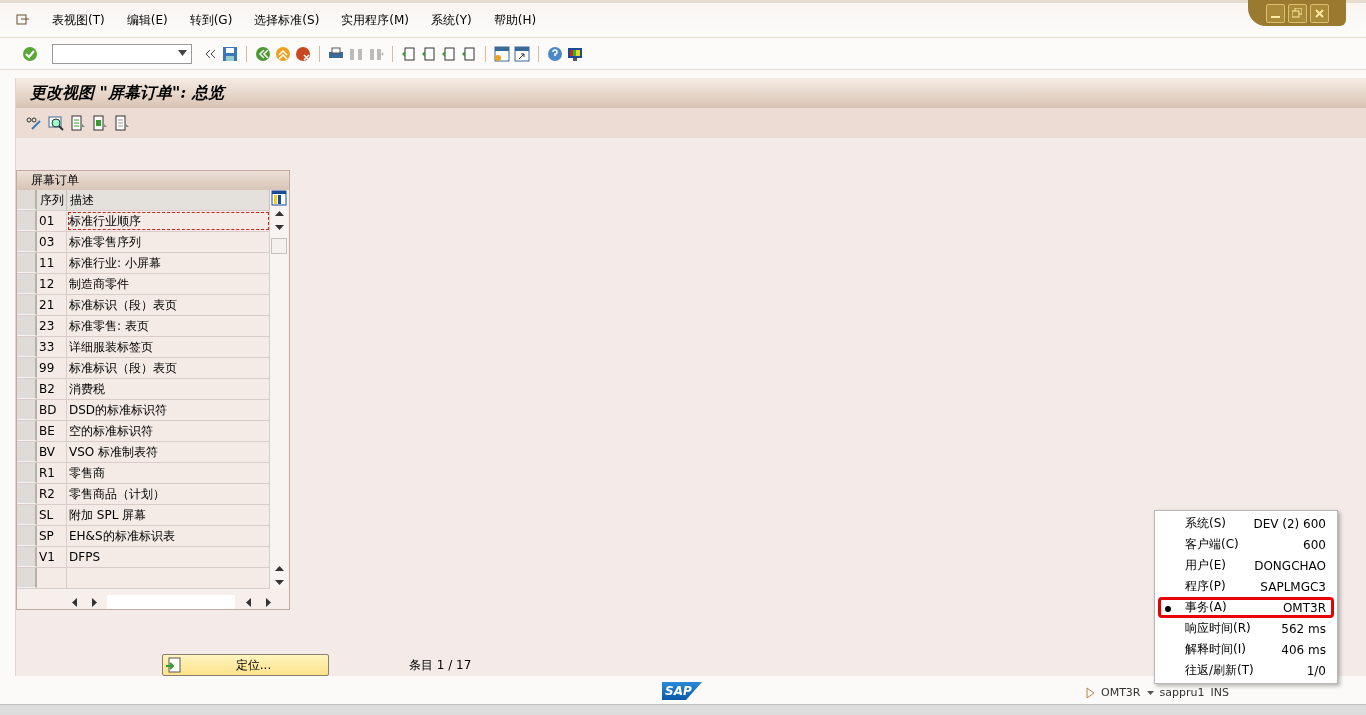 Image resolution: width=1366 pixels, height=715 pixels. Describe the element at coordinates (52, 242) in the screenshot. I see `table-cell: 03` at that location.